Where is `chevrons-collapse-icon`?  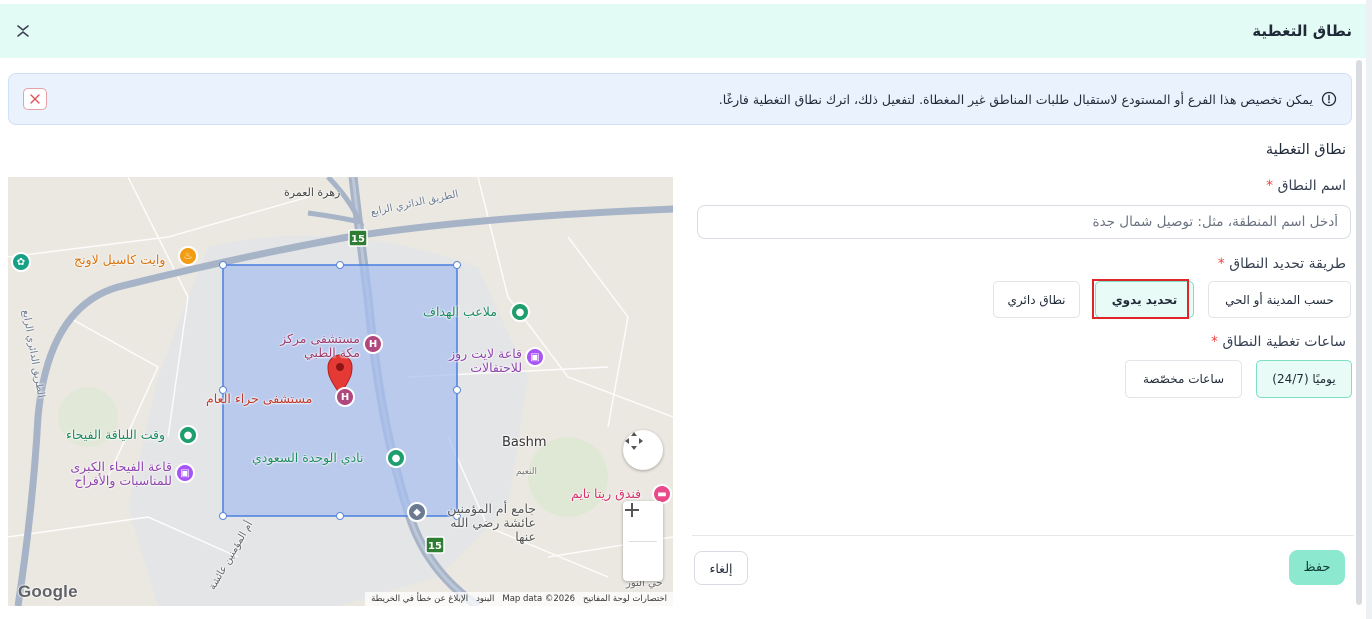
chevrons-collapse-icon is located at coordinates (23, 31).